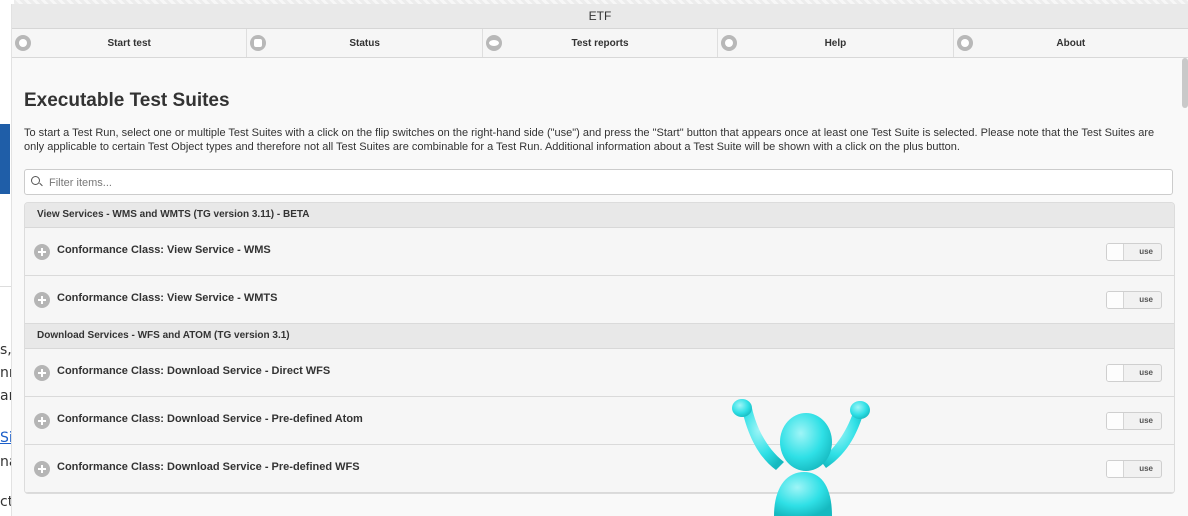  Describe the element at coordinates (35, 180) in the screenshot. I see `search-icon` at that location.